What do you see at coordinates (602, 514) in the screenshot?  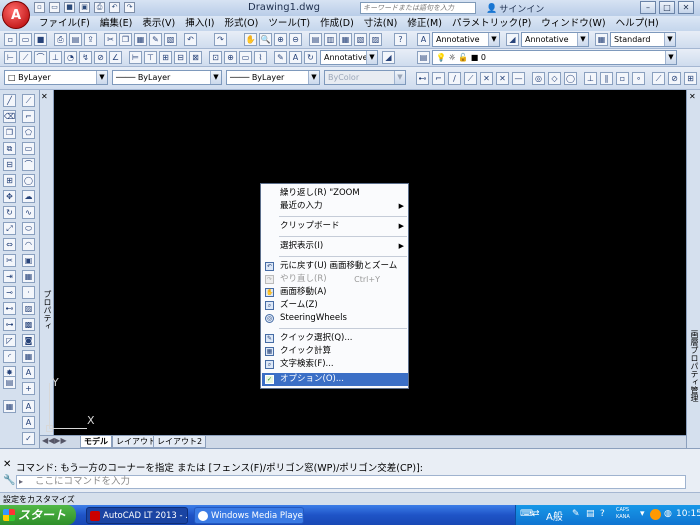 I see `ime-tool-icon: ?` at bounding box center [602, 514].